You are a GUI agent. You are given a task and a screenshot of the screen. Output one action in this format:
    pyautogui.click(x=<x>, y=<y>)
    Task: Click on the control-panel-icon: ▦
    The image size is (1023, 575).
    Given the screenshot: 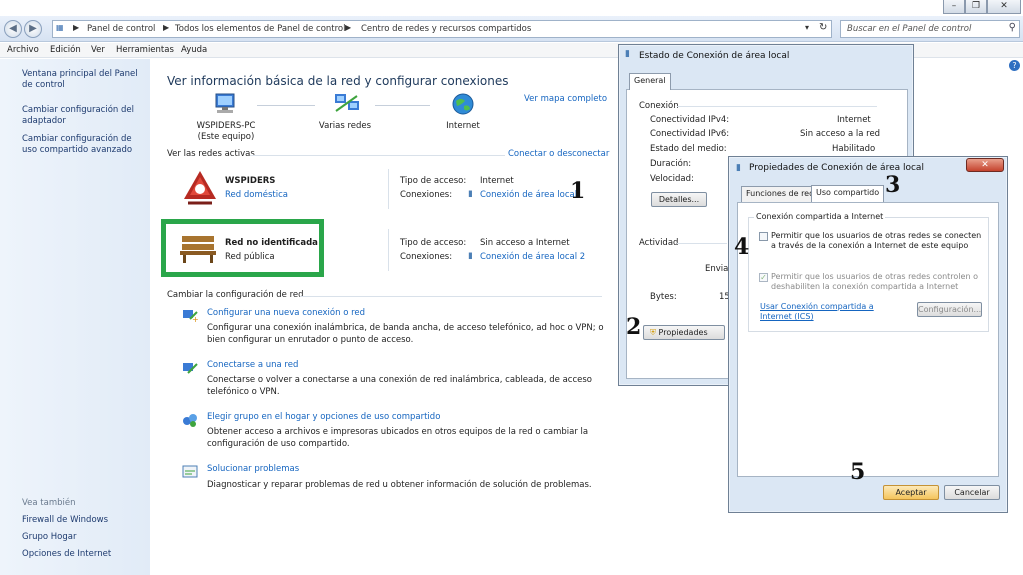 What is the action you would take?
    pyautogui.click(x=60, y=27)
    